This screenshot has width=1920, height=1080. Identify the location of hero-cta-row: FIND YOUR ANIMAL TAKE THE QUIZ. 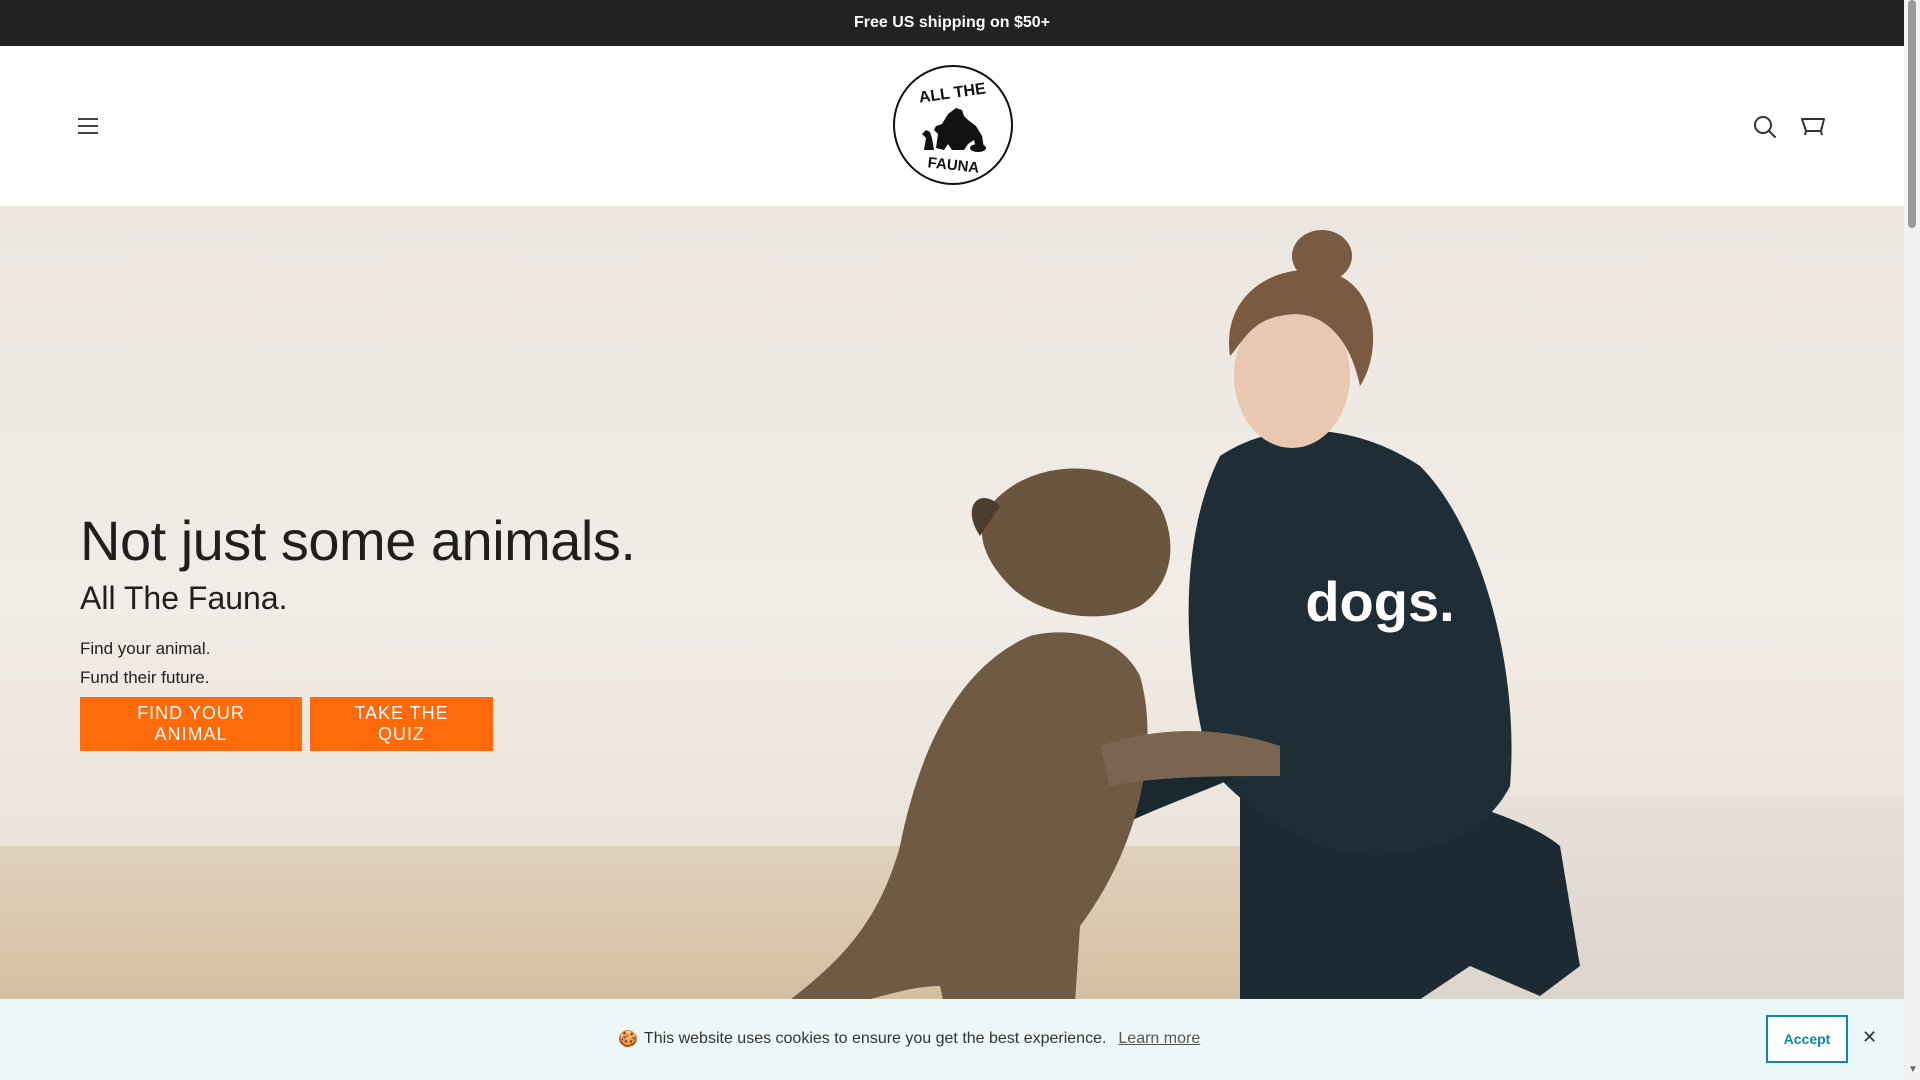
(286, 724).